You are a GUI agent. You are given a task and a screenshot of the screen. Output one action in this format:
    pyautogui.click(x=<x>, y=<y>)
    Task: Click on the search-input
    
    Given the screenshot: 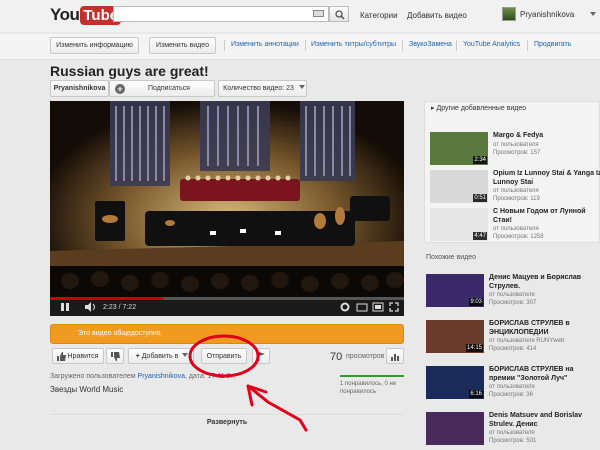 What is the action you would take?
    pyautogui.click(x=221, y=14)
    